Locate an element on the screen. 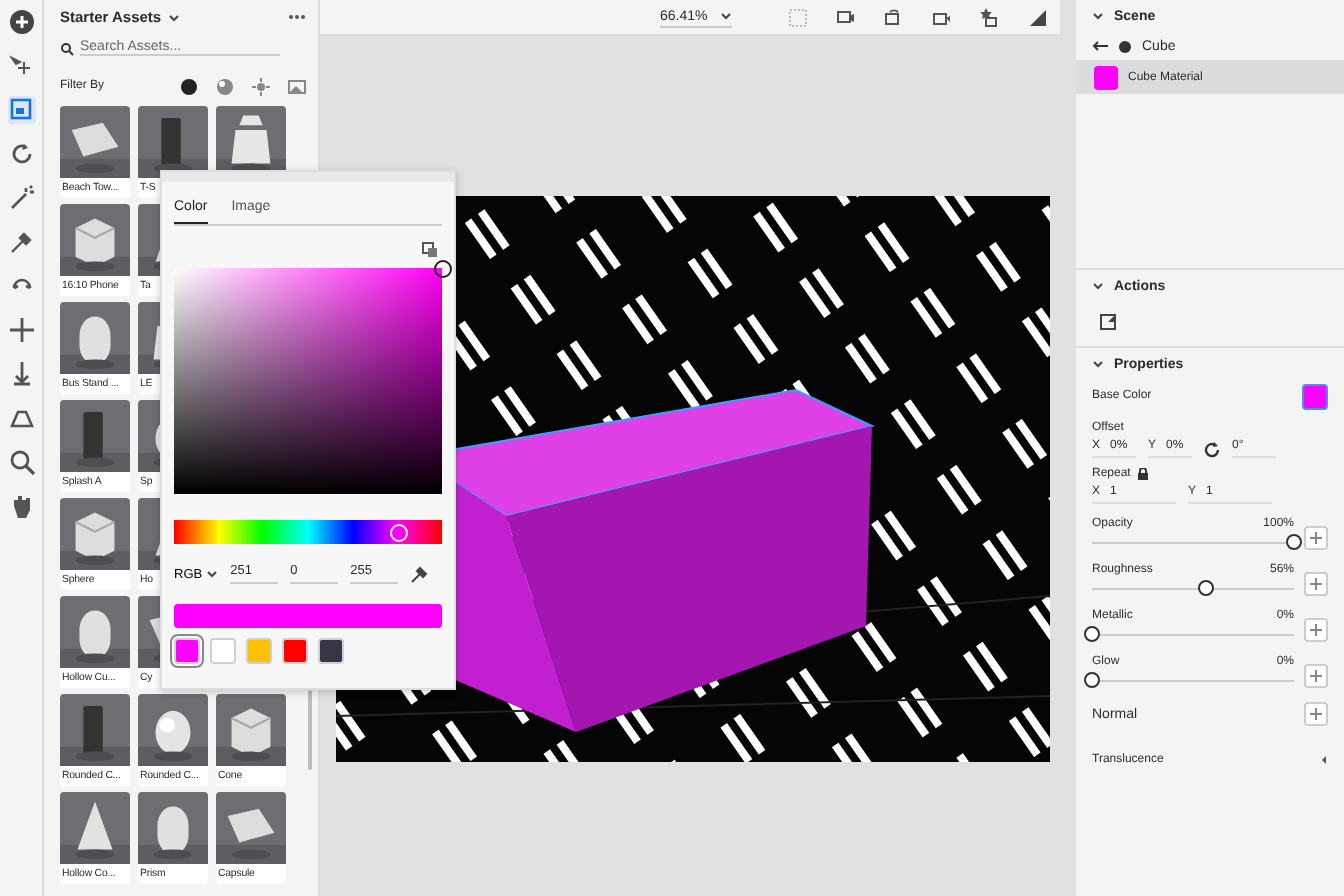 This screenshot has height=896, width=1344. back-arrow-icon is located at coordinates (1100, 46).